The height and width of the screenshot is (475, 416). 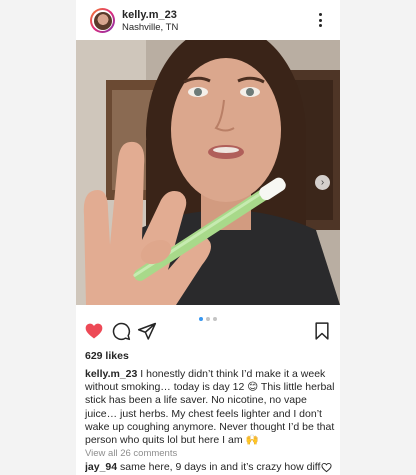 I want to click on post-username: kelly.m_23, so click(x=149, y=15).